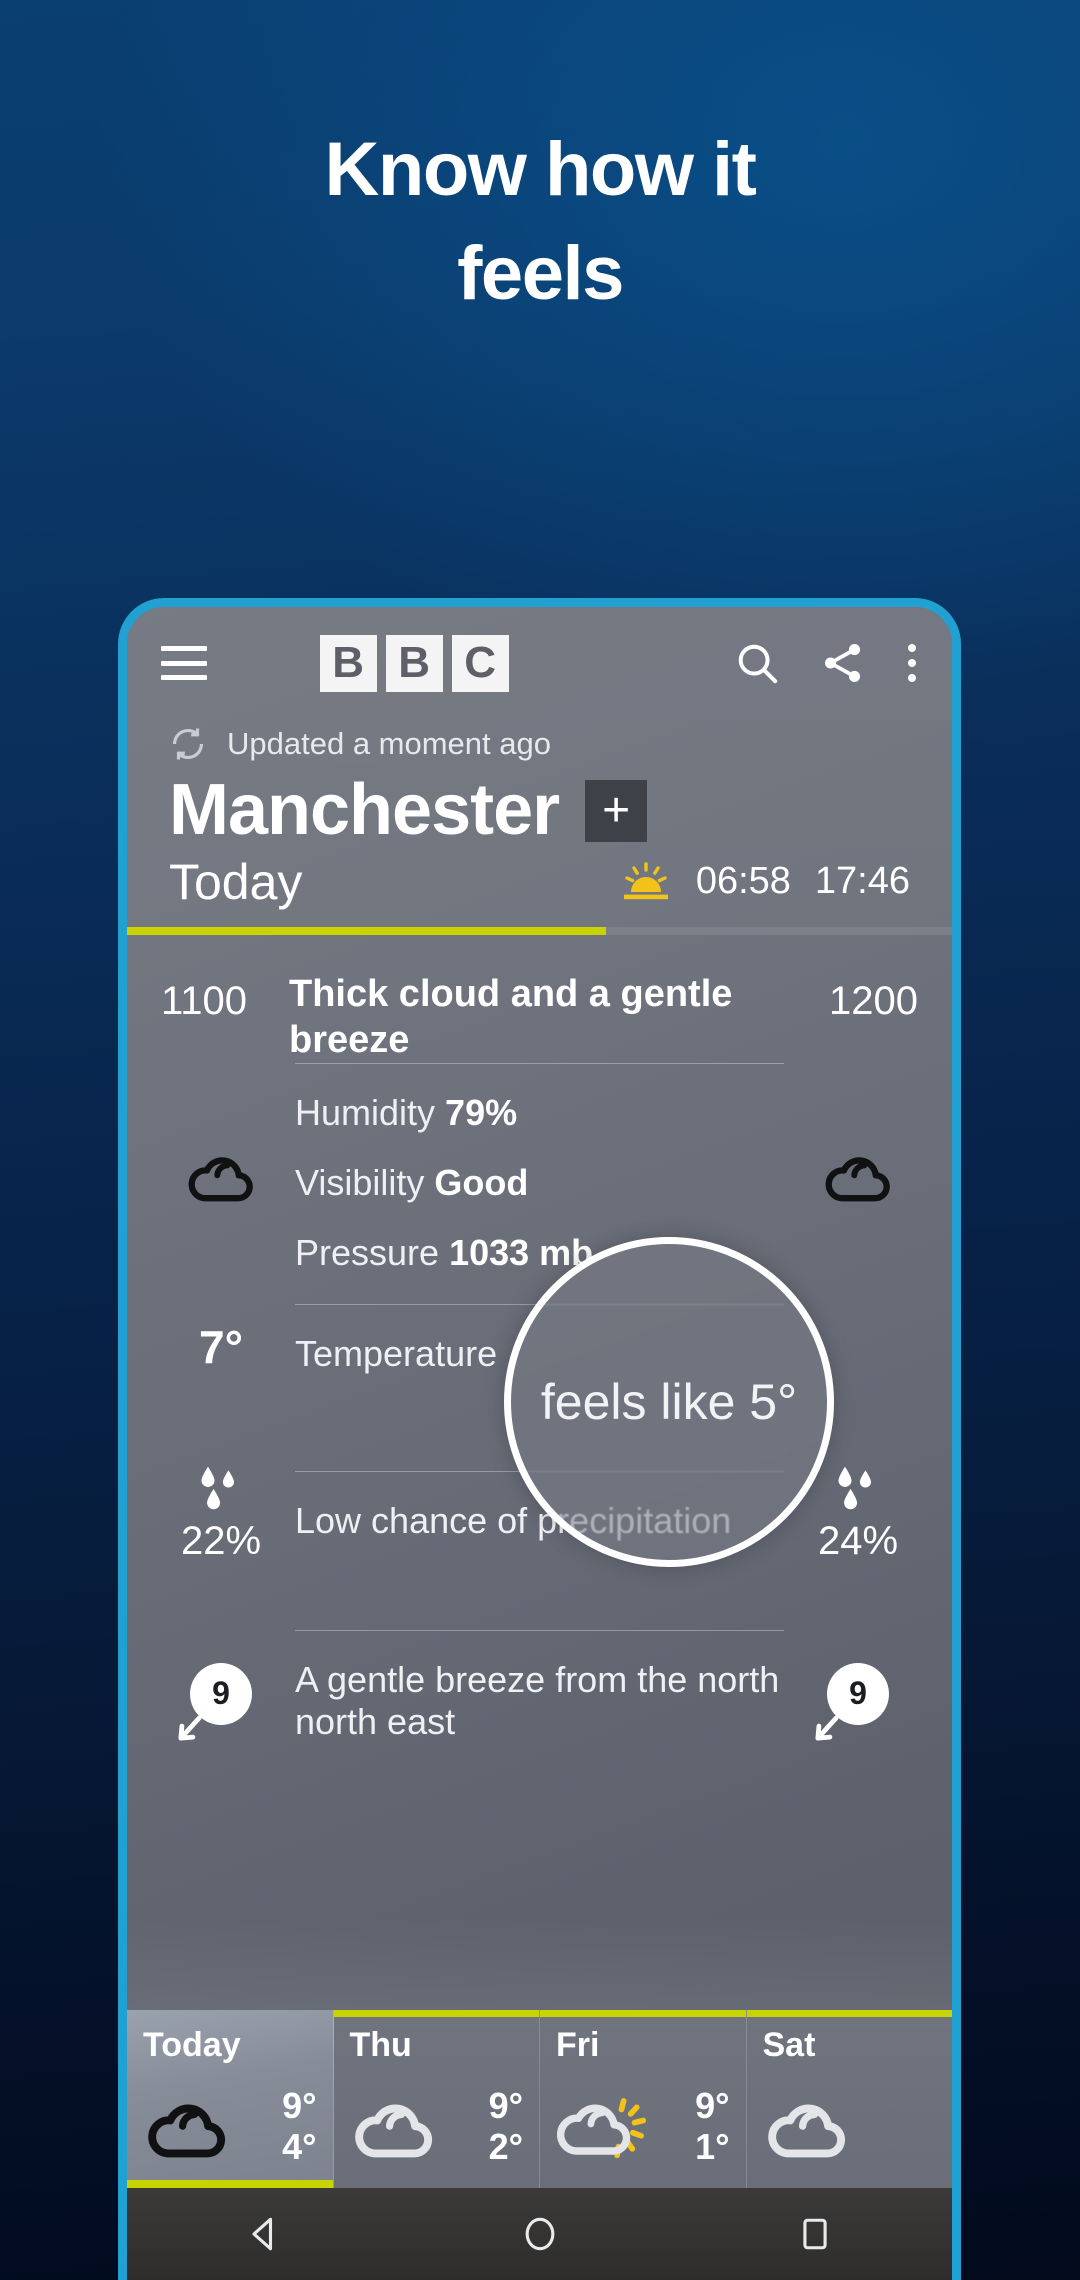 This screenshot has height=2280, width=1080. What do you see at coordinates (188, 744) in the screenshot?
I see `refresh-icon` at bounding box center [188, 744].